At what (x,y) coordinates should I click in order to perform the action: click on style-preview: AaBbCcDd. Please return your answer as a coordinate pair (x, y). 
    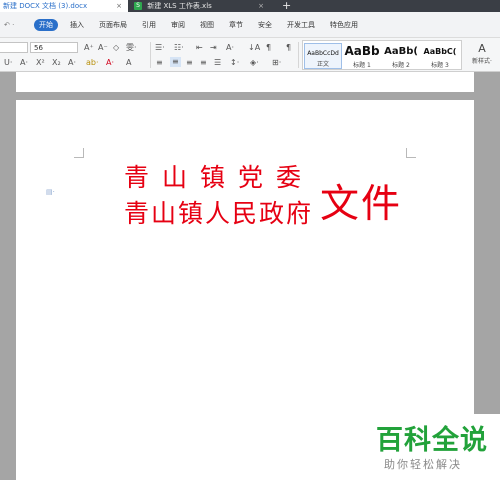
    Looking at the image, I should click on (323, 53).